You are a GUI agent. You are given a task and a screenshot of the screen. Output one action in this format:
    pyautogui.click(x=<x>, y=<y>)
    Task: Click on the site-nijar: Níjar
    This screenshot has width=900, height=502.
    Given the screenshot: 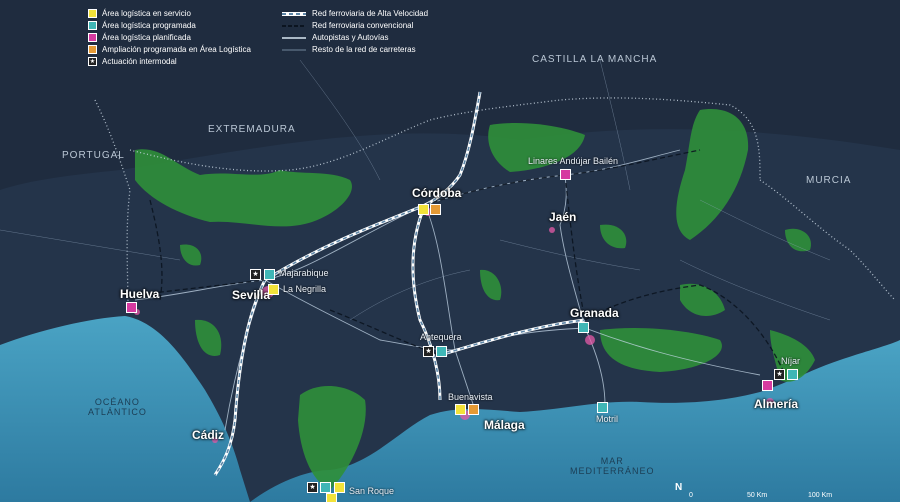 What is the action you would take?
    pyautogui.click(x=791, y=361)
    